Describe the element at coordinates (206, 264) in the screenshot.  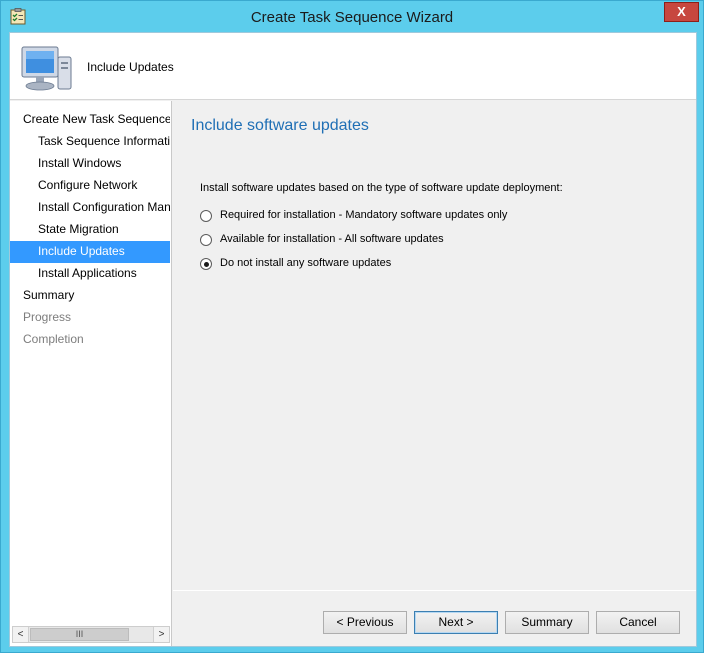
I see `radio-button-do-not-install` at that location.